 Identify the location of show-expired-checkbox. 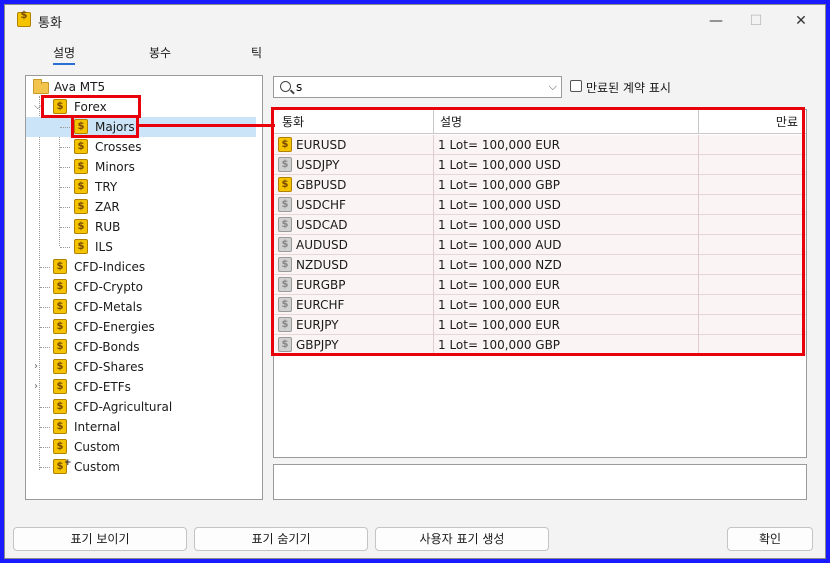
(576, 86).